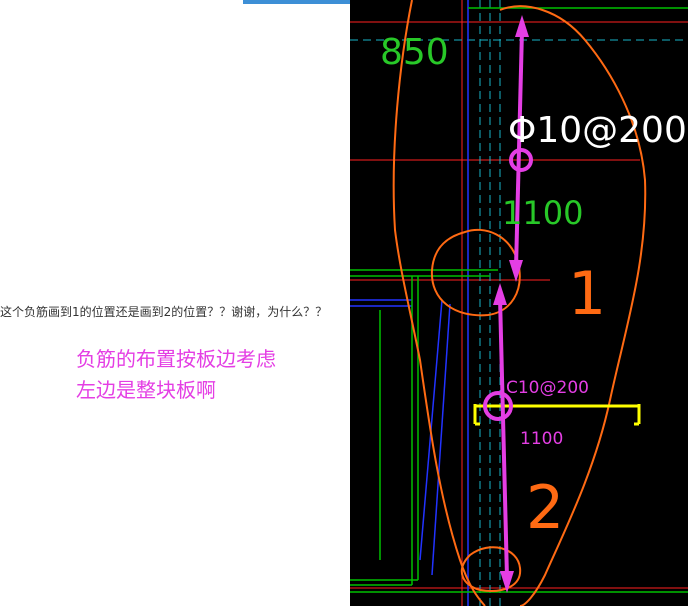 The image size is (688, 615). What do you see at coordinates (344, 610) in the screenshot?
I see `bottom-cutoff-strip` at bounding box center [344, 610].